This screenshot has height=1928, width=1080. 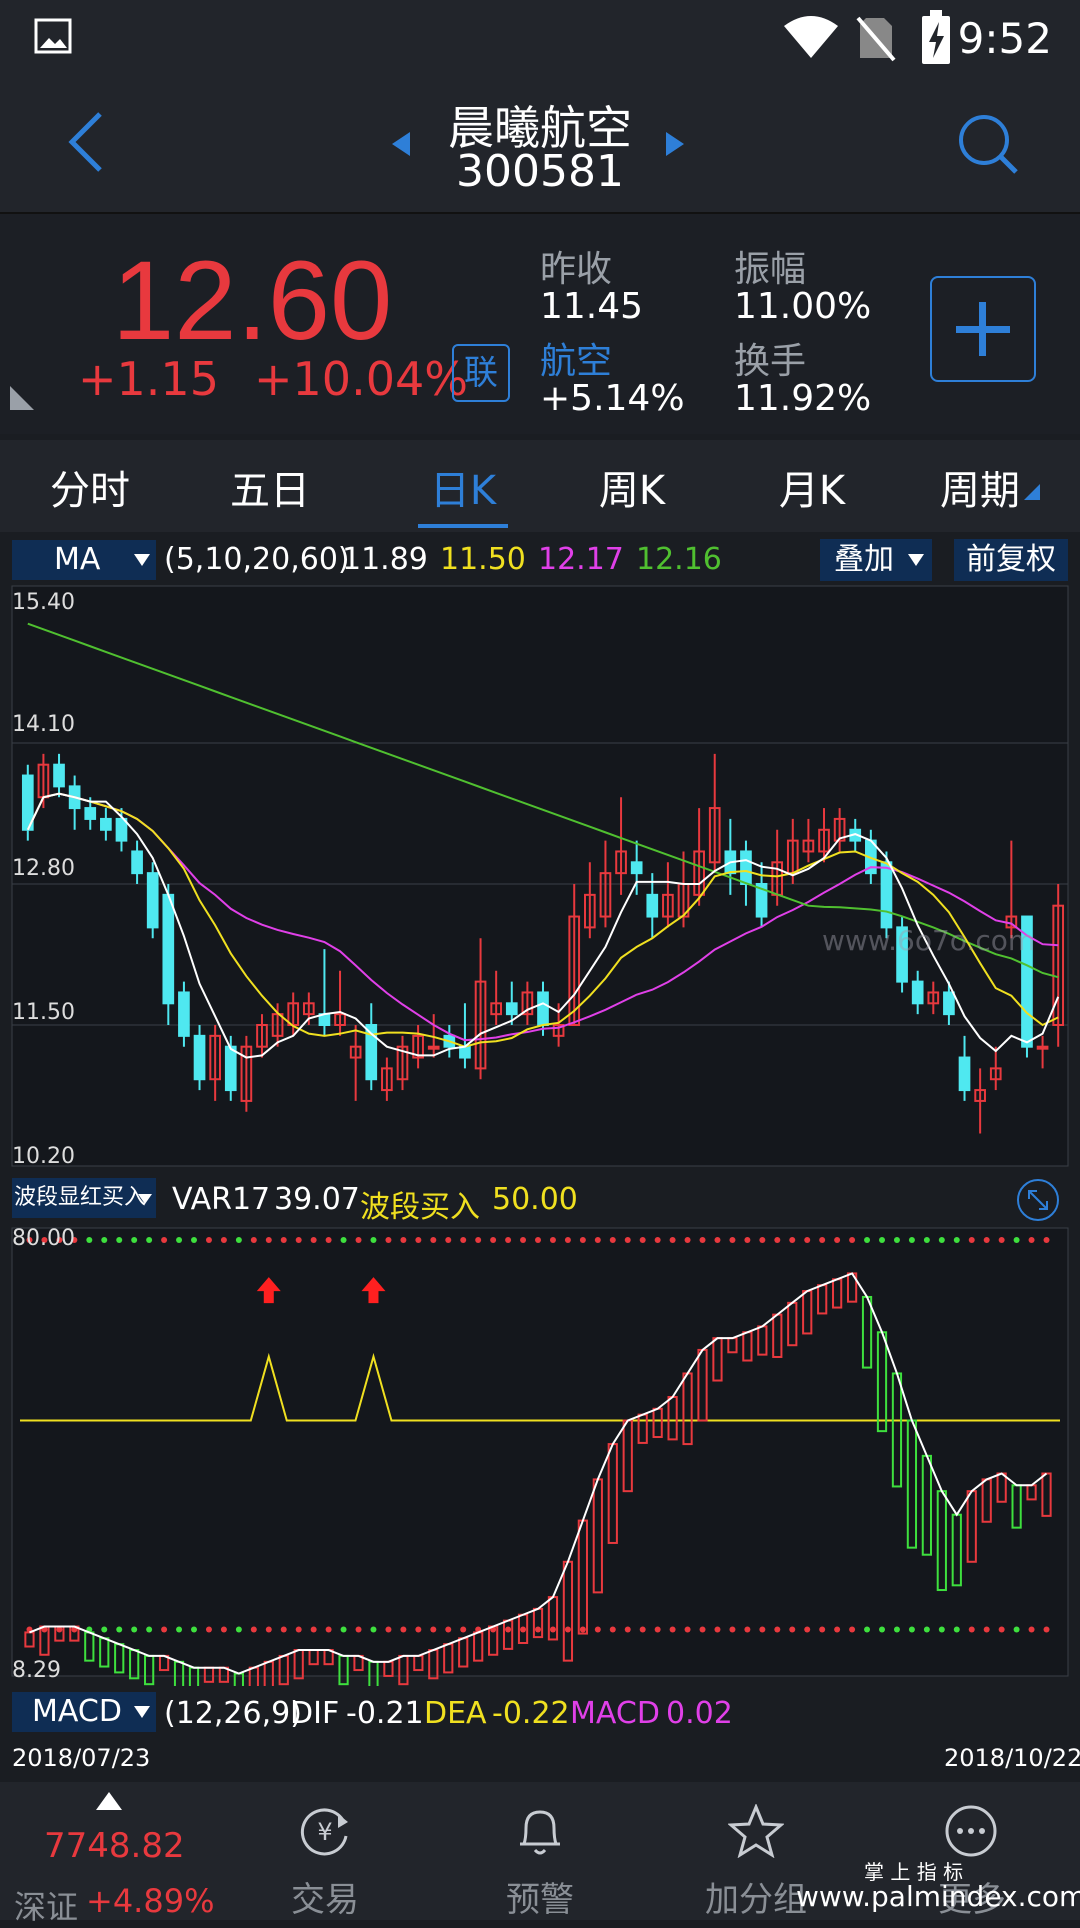 I want to click on tab-weekly-k: 周K, so click(x=632, y=487).